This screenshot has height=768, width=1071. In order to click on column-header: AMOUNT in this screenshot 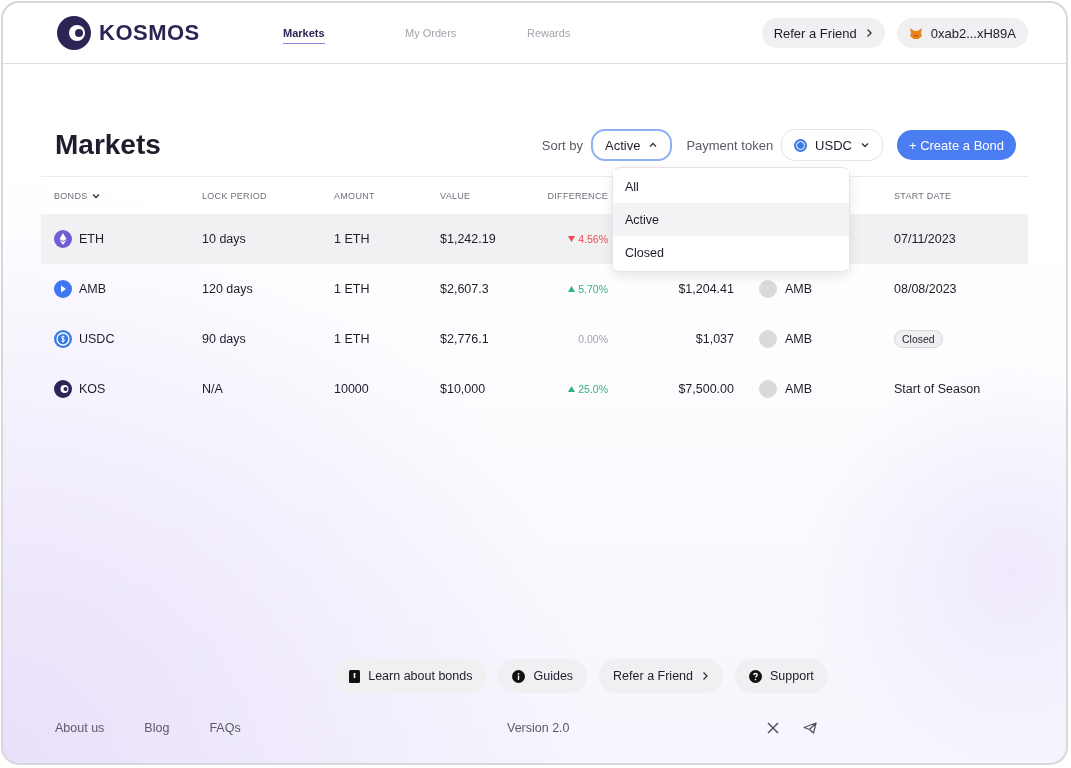, I will do `click(354, 195)`.